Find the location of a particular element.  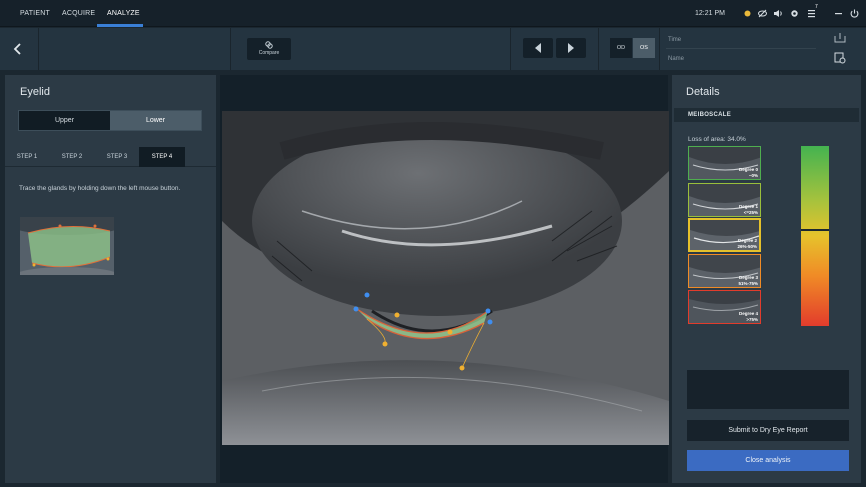

grade-degree-3: Degree 3 51%-75% is located at coordinates (724, 271).